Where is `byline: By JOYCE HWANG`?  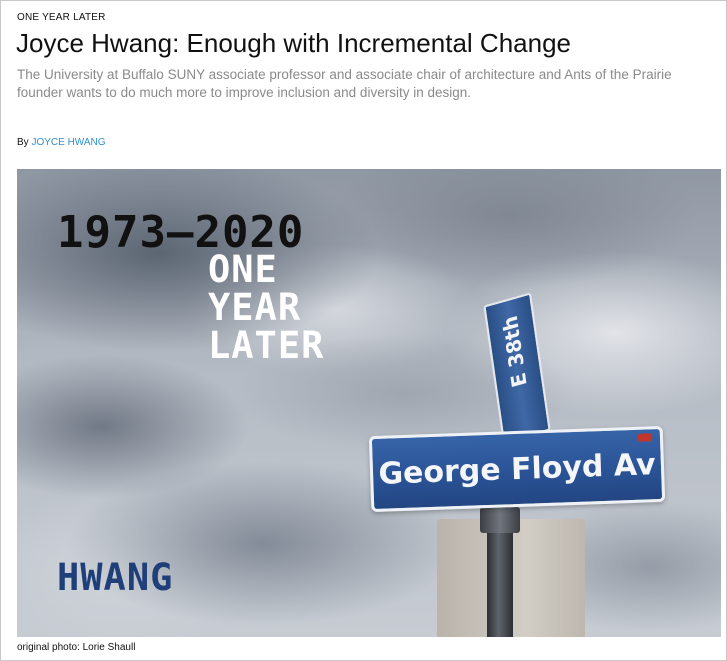 byline: By JOYCE HWANG is located at coordinates (61, 142).